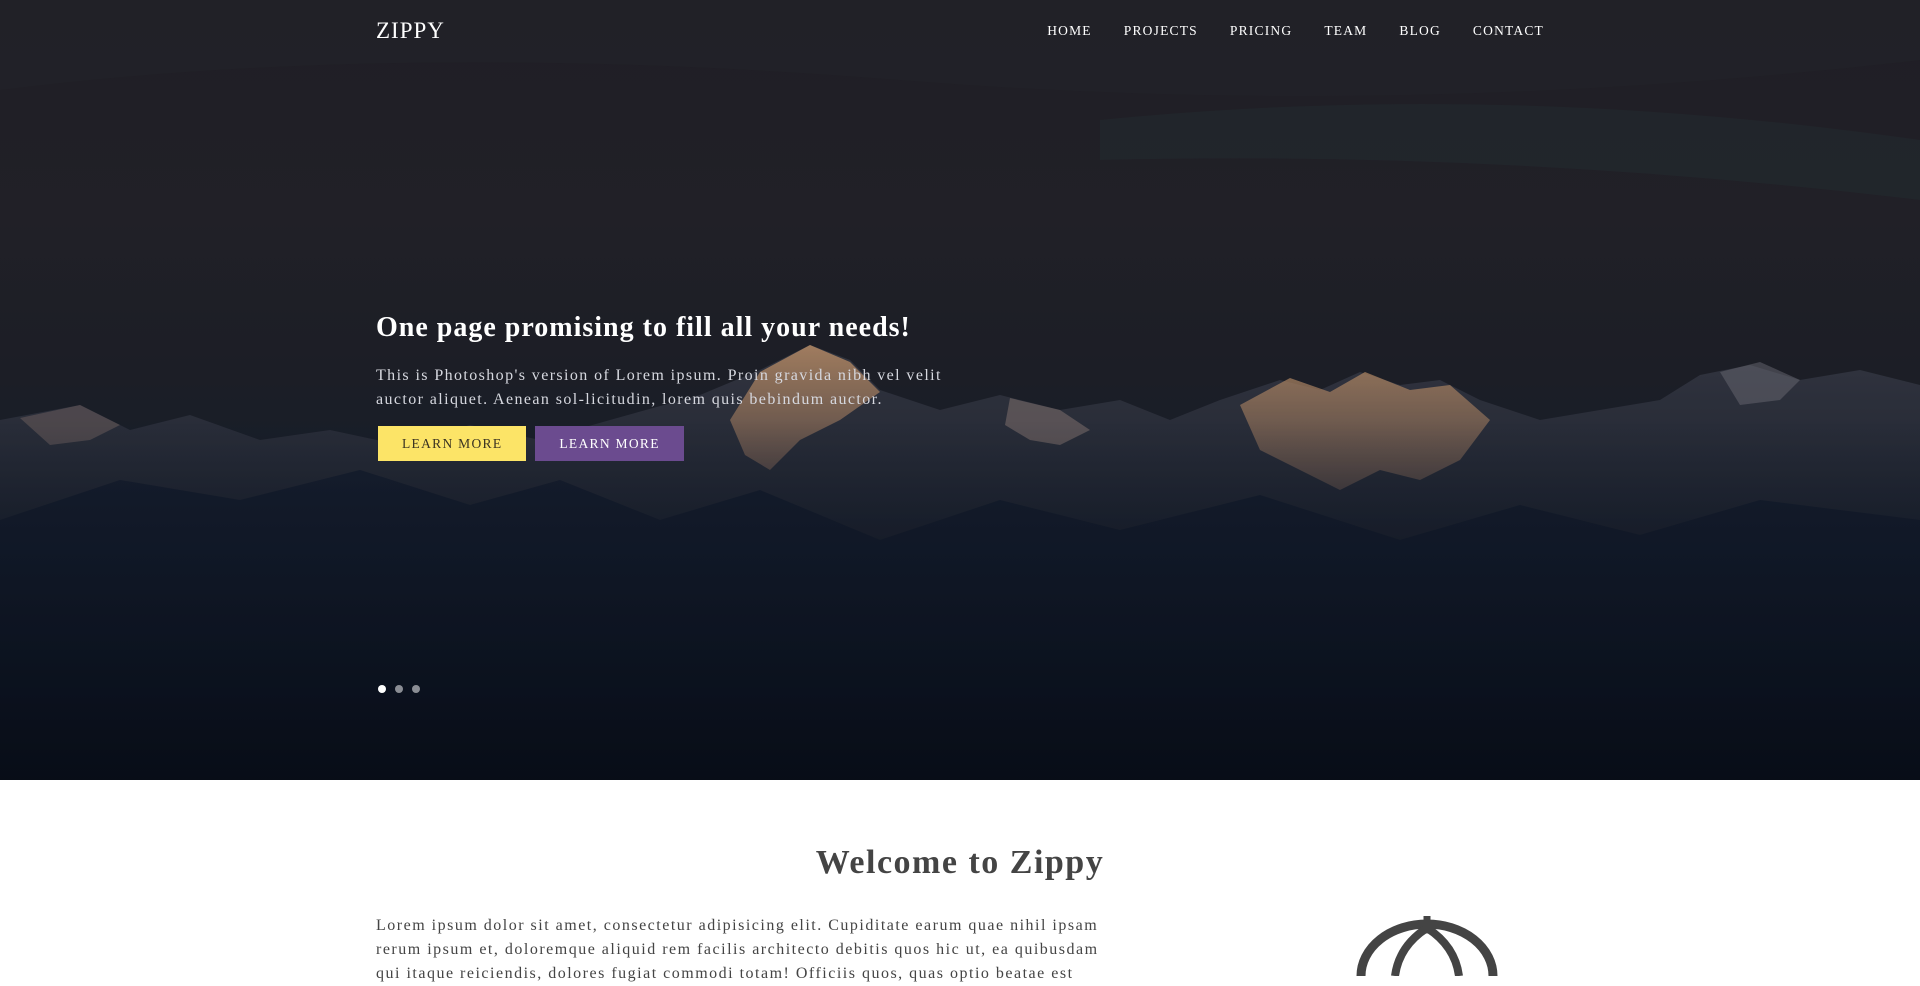 This screenshot has width=1920, height=986. I want to click on nav-link-contact: CONTACT, so click(1508, 31).